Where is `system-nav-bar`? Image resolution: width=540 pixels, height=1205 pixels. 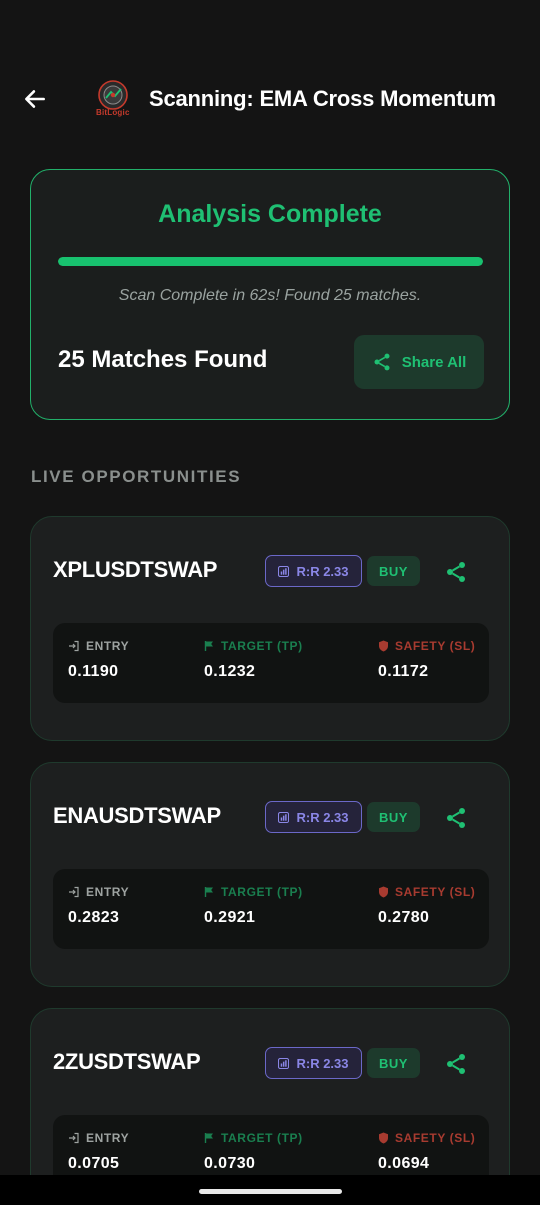
system-nav-bar is located at coordinates (270, 1190).